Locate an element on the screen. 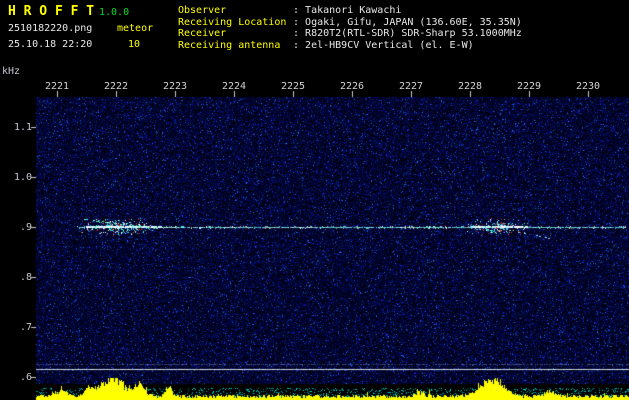  observation-duration: 10 is located at coordinates (134, 44).